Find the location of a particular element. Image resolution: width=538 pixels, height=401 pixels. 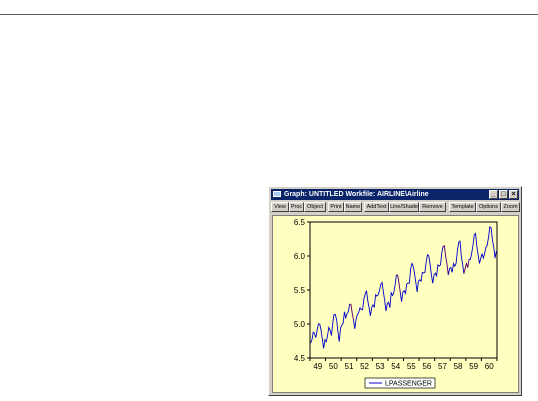

x-tick-label: 55 is located at coordinates (411, 366).